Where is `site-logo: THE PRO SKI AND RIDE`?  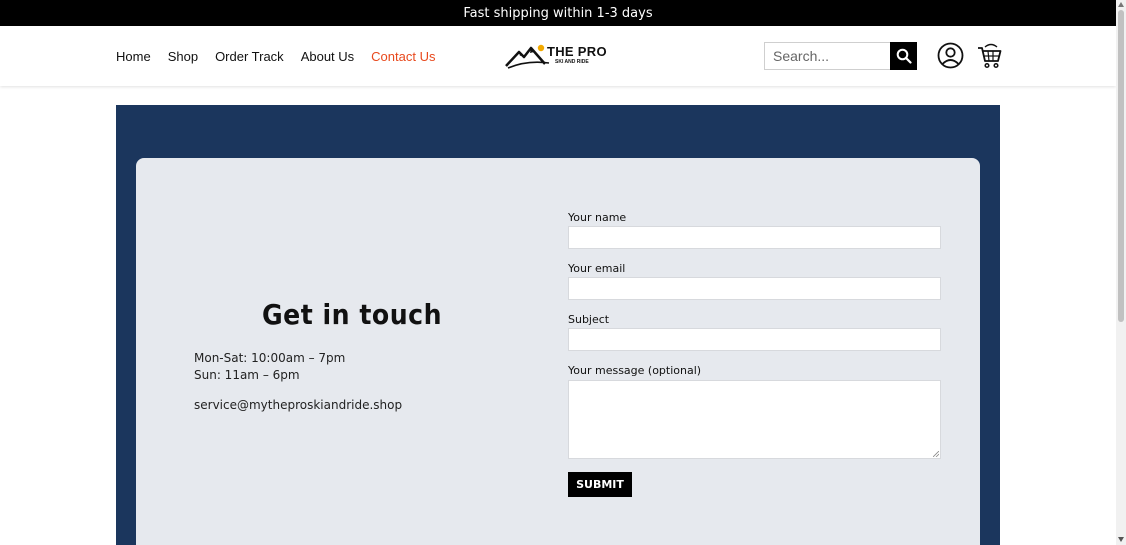 site-logo: THE PRO SKI AND RIDE is located at coordinates (558, 56).